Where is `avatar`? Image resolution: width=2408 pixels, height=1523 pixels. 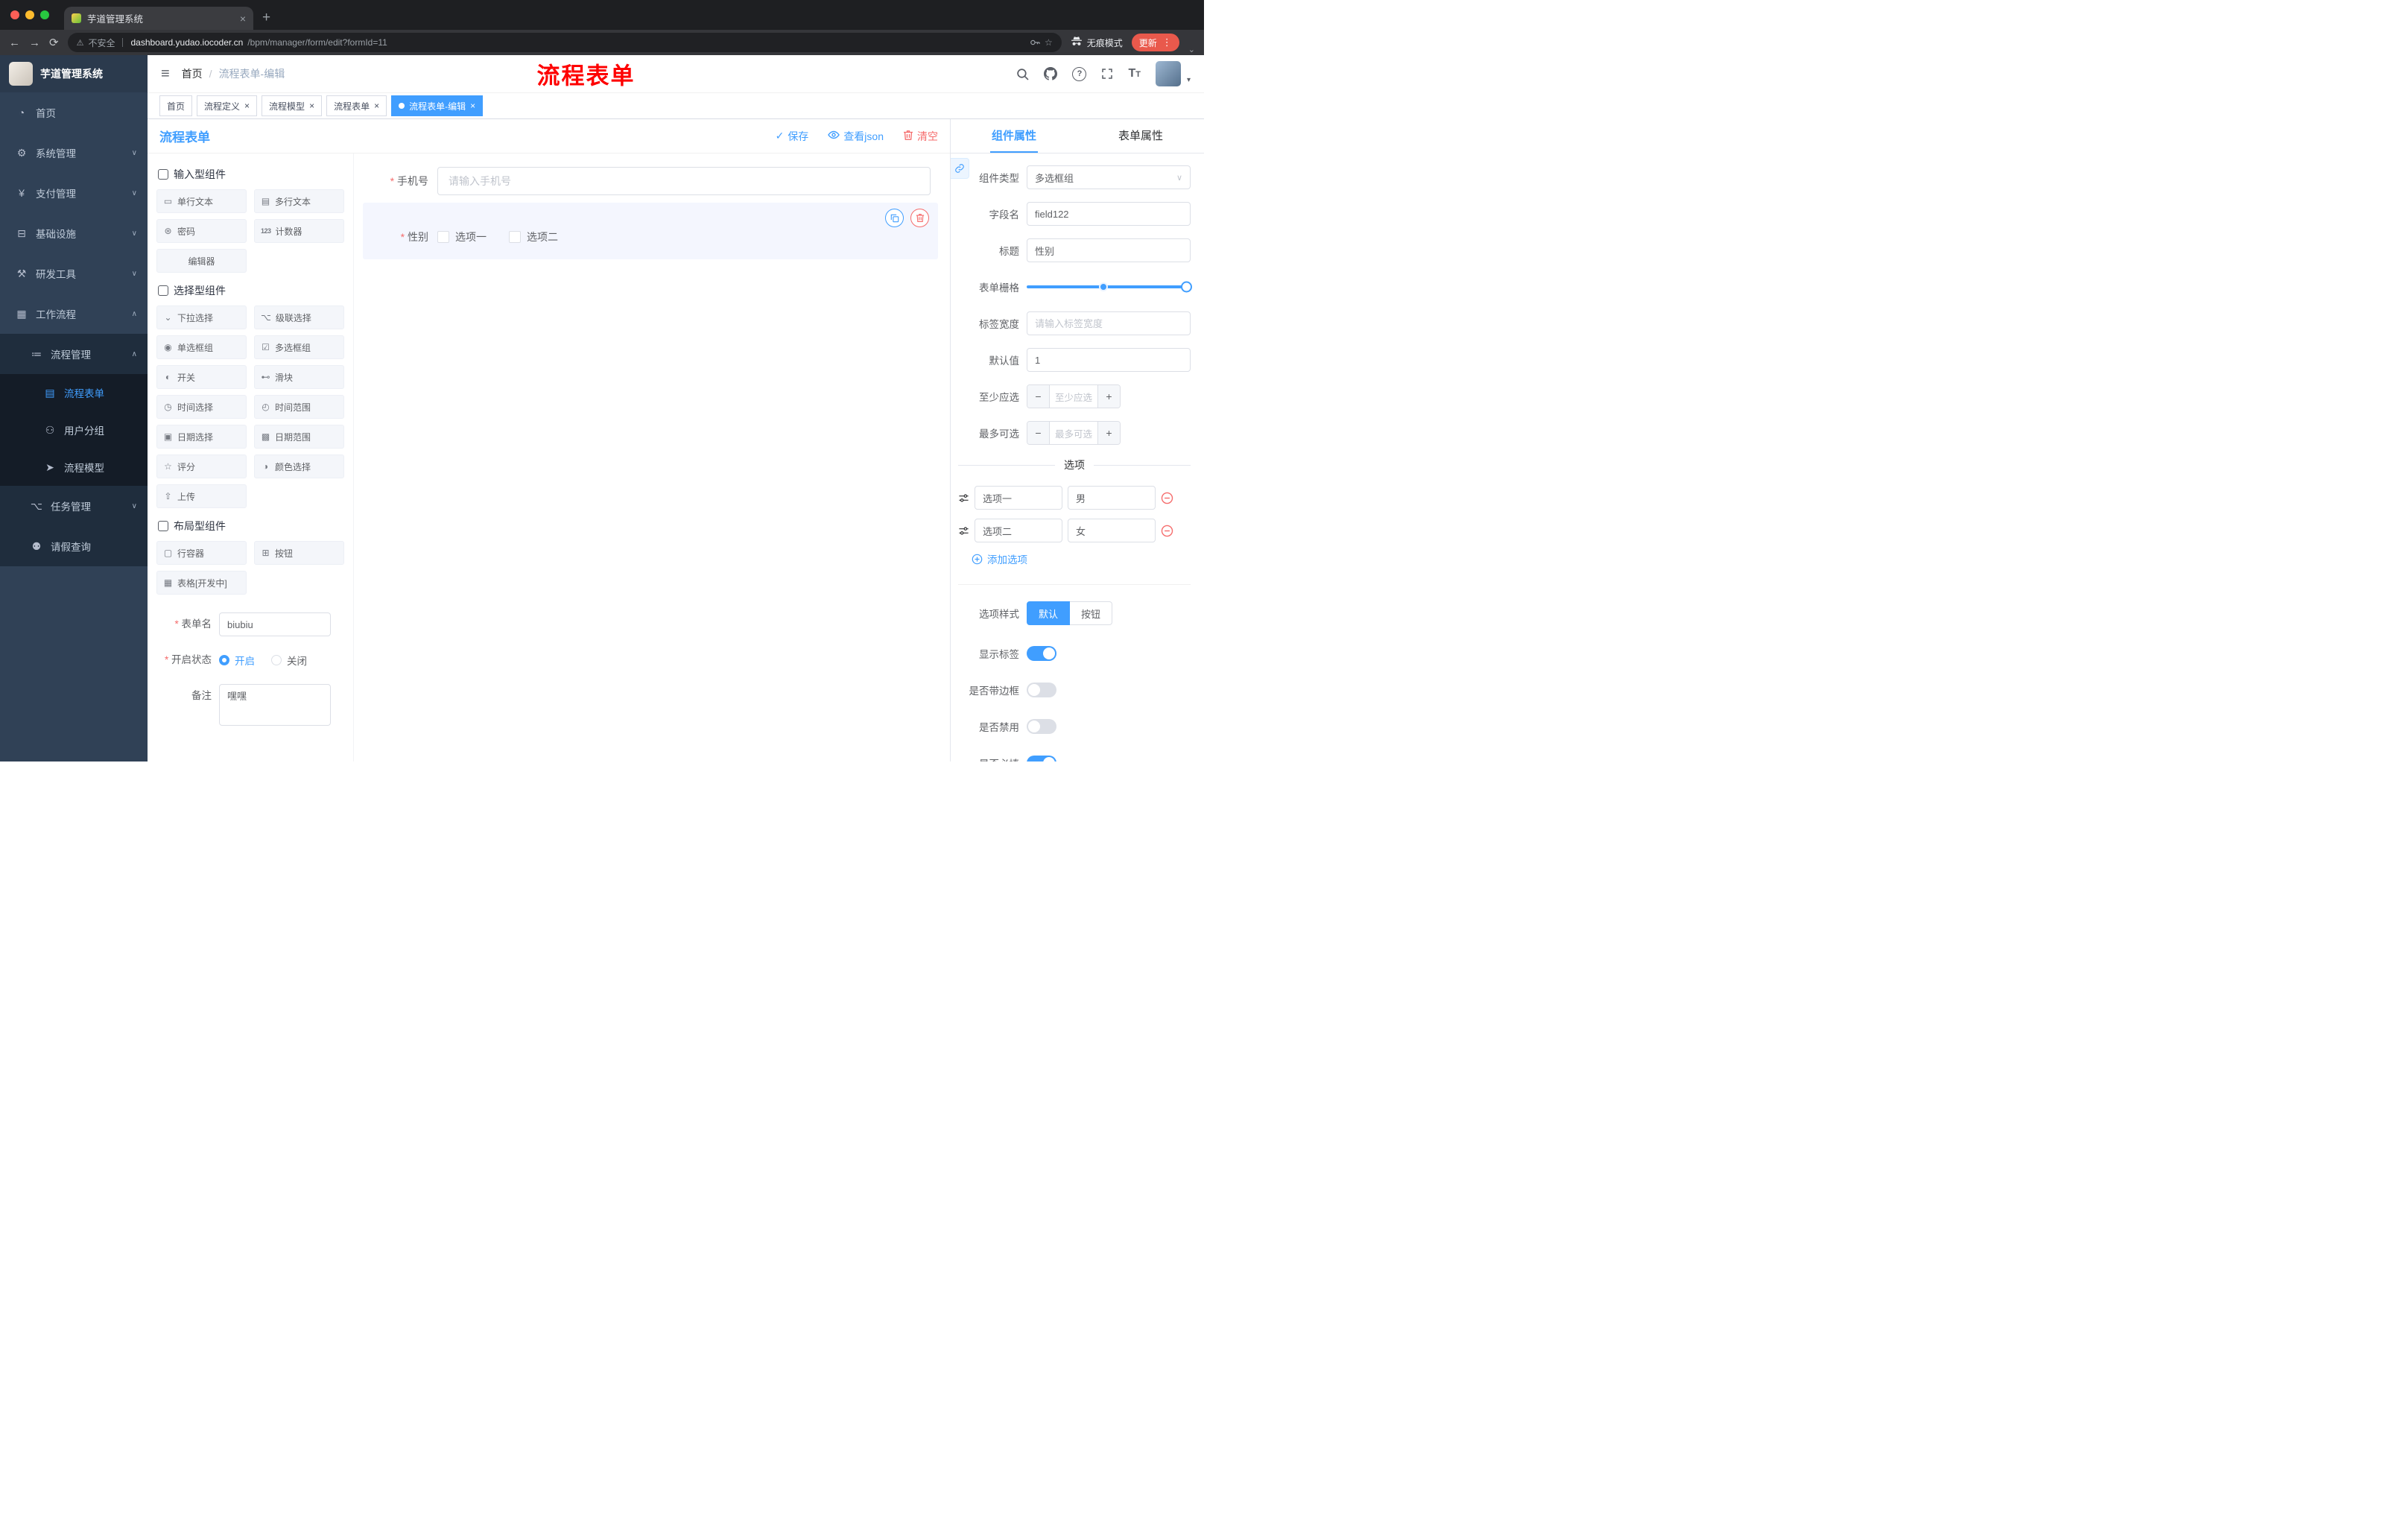
avatar is located at coordinates (1168, 73).